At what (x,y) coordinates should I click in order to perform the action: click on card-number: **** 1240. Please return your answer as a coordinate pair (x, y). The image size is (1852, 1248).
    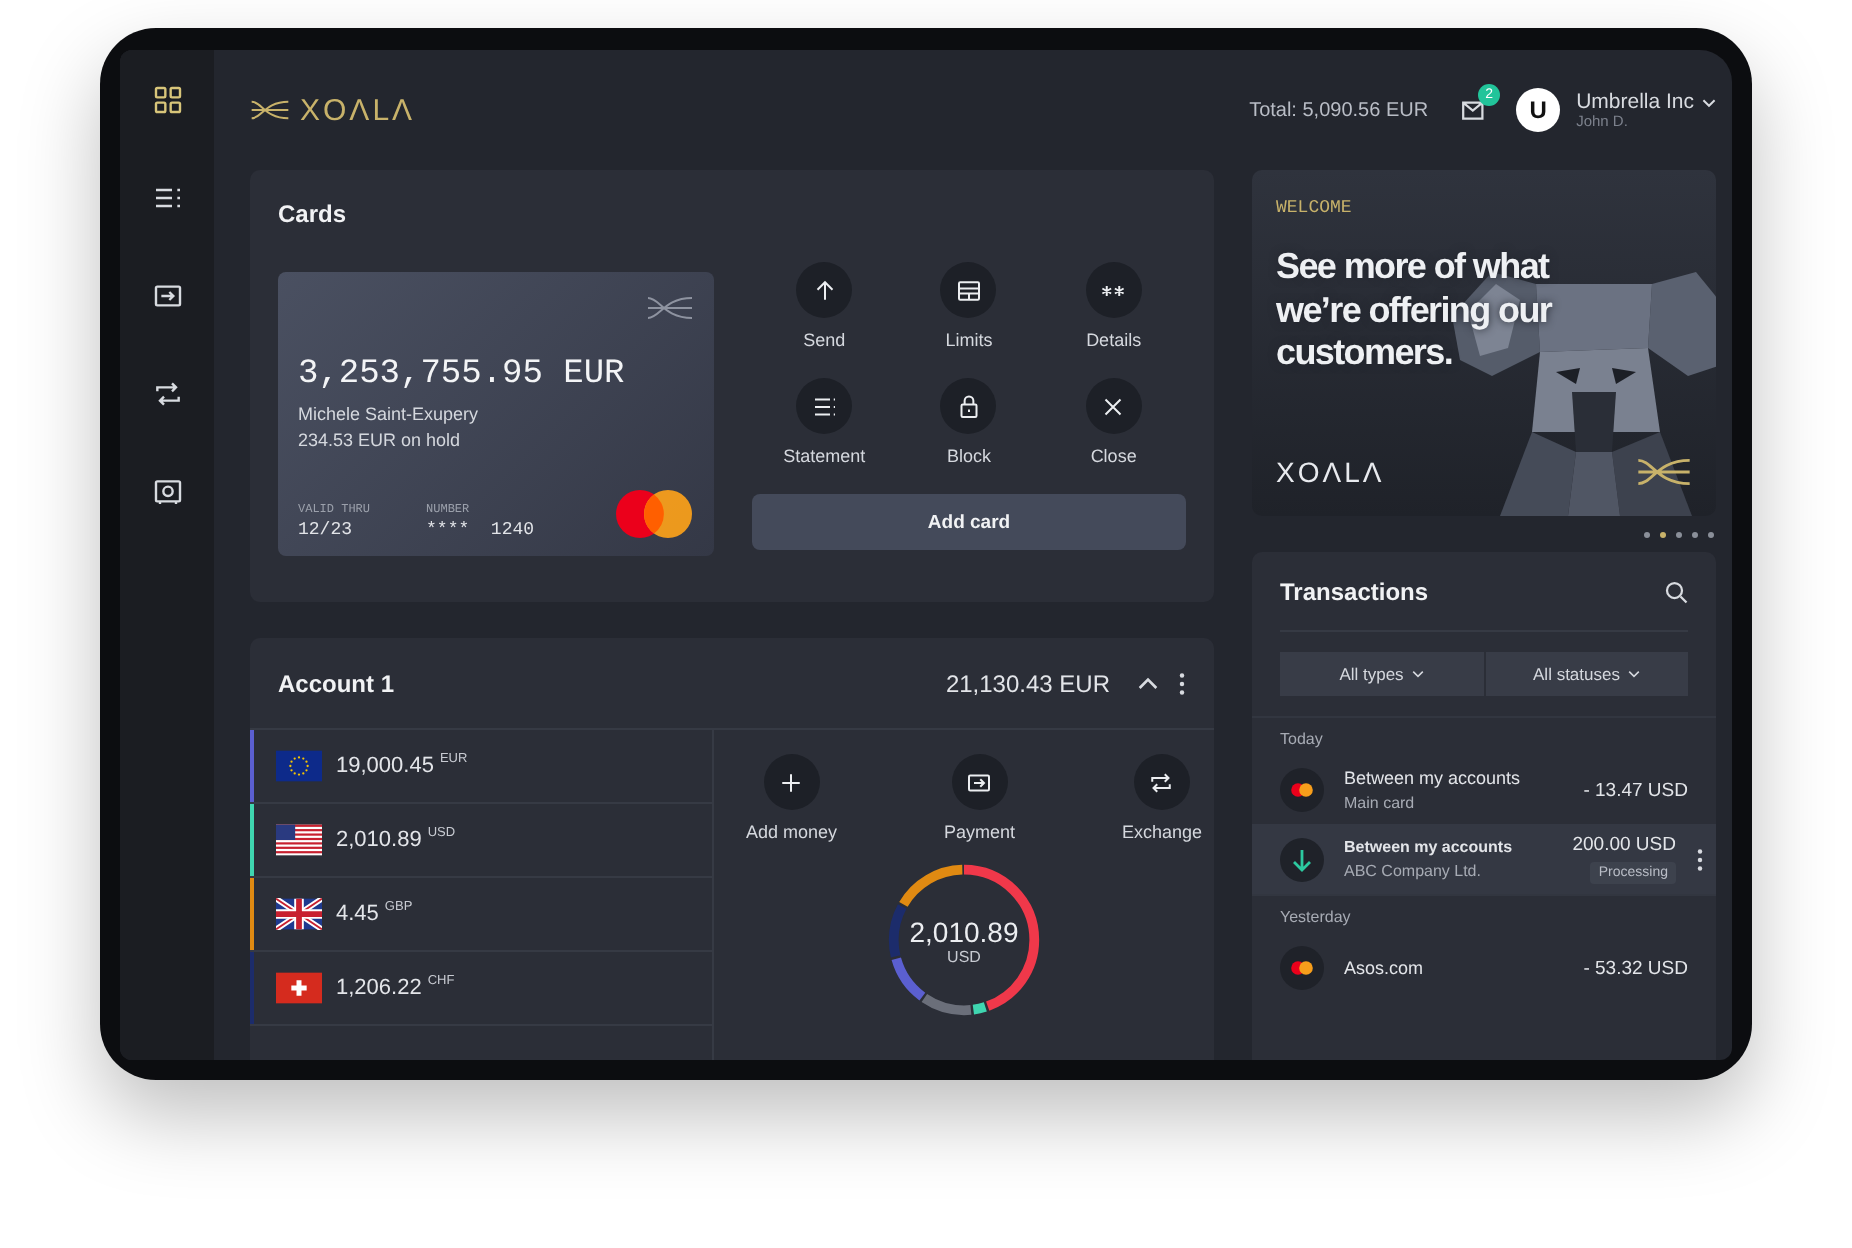
    Looking at the image, I should click on (480, 530).